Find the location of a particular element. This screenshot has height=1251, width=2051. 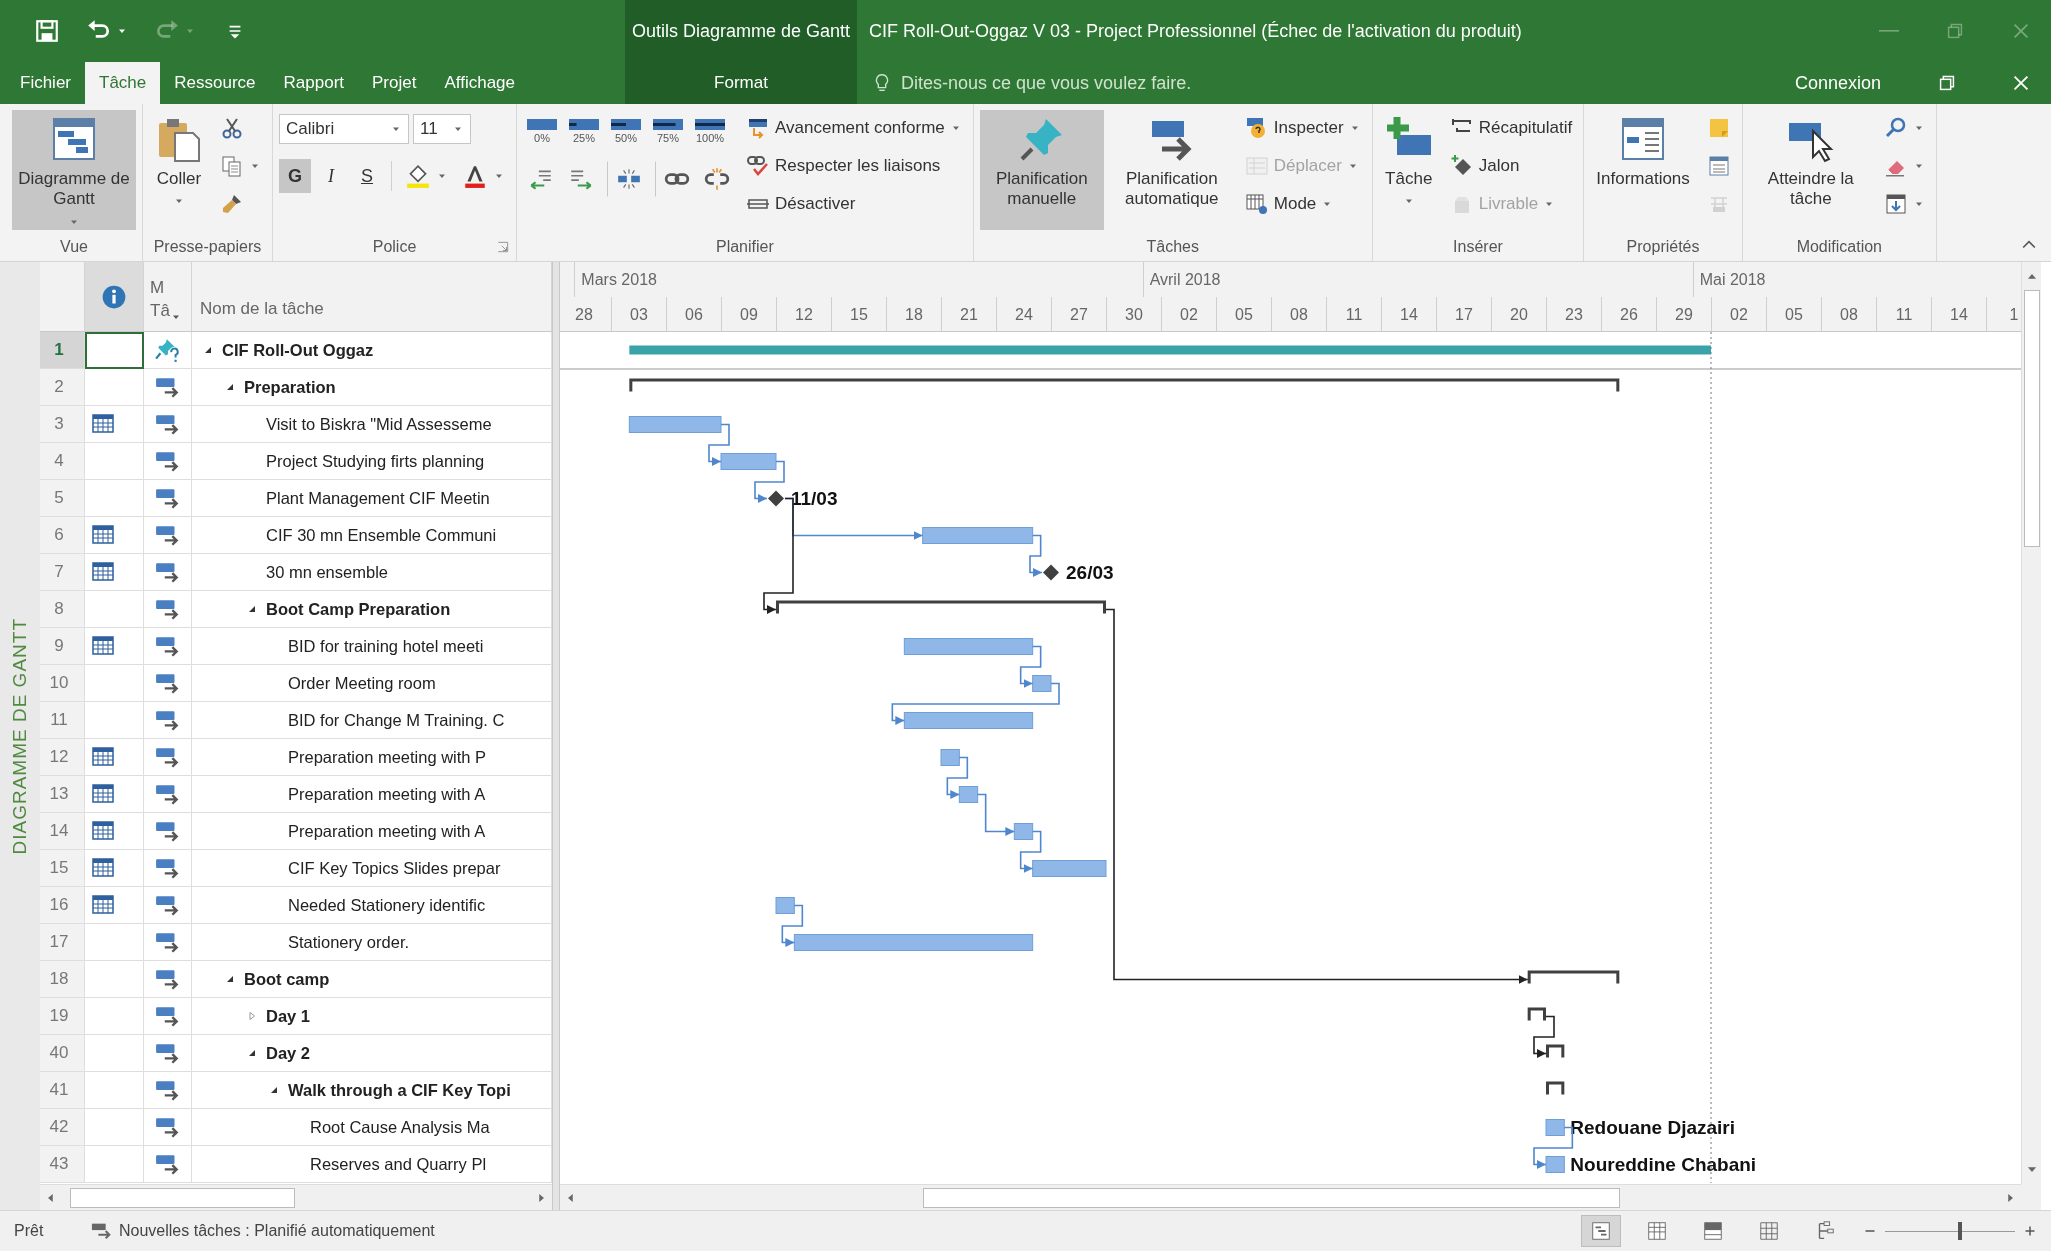

ribbon-button: Informations is located at coordinates (1643, 170).